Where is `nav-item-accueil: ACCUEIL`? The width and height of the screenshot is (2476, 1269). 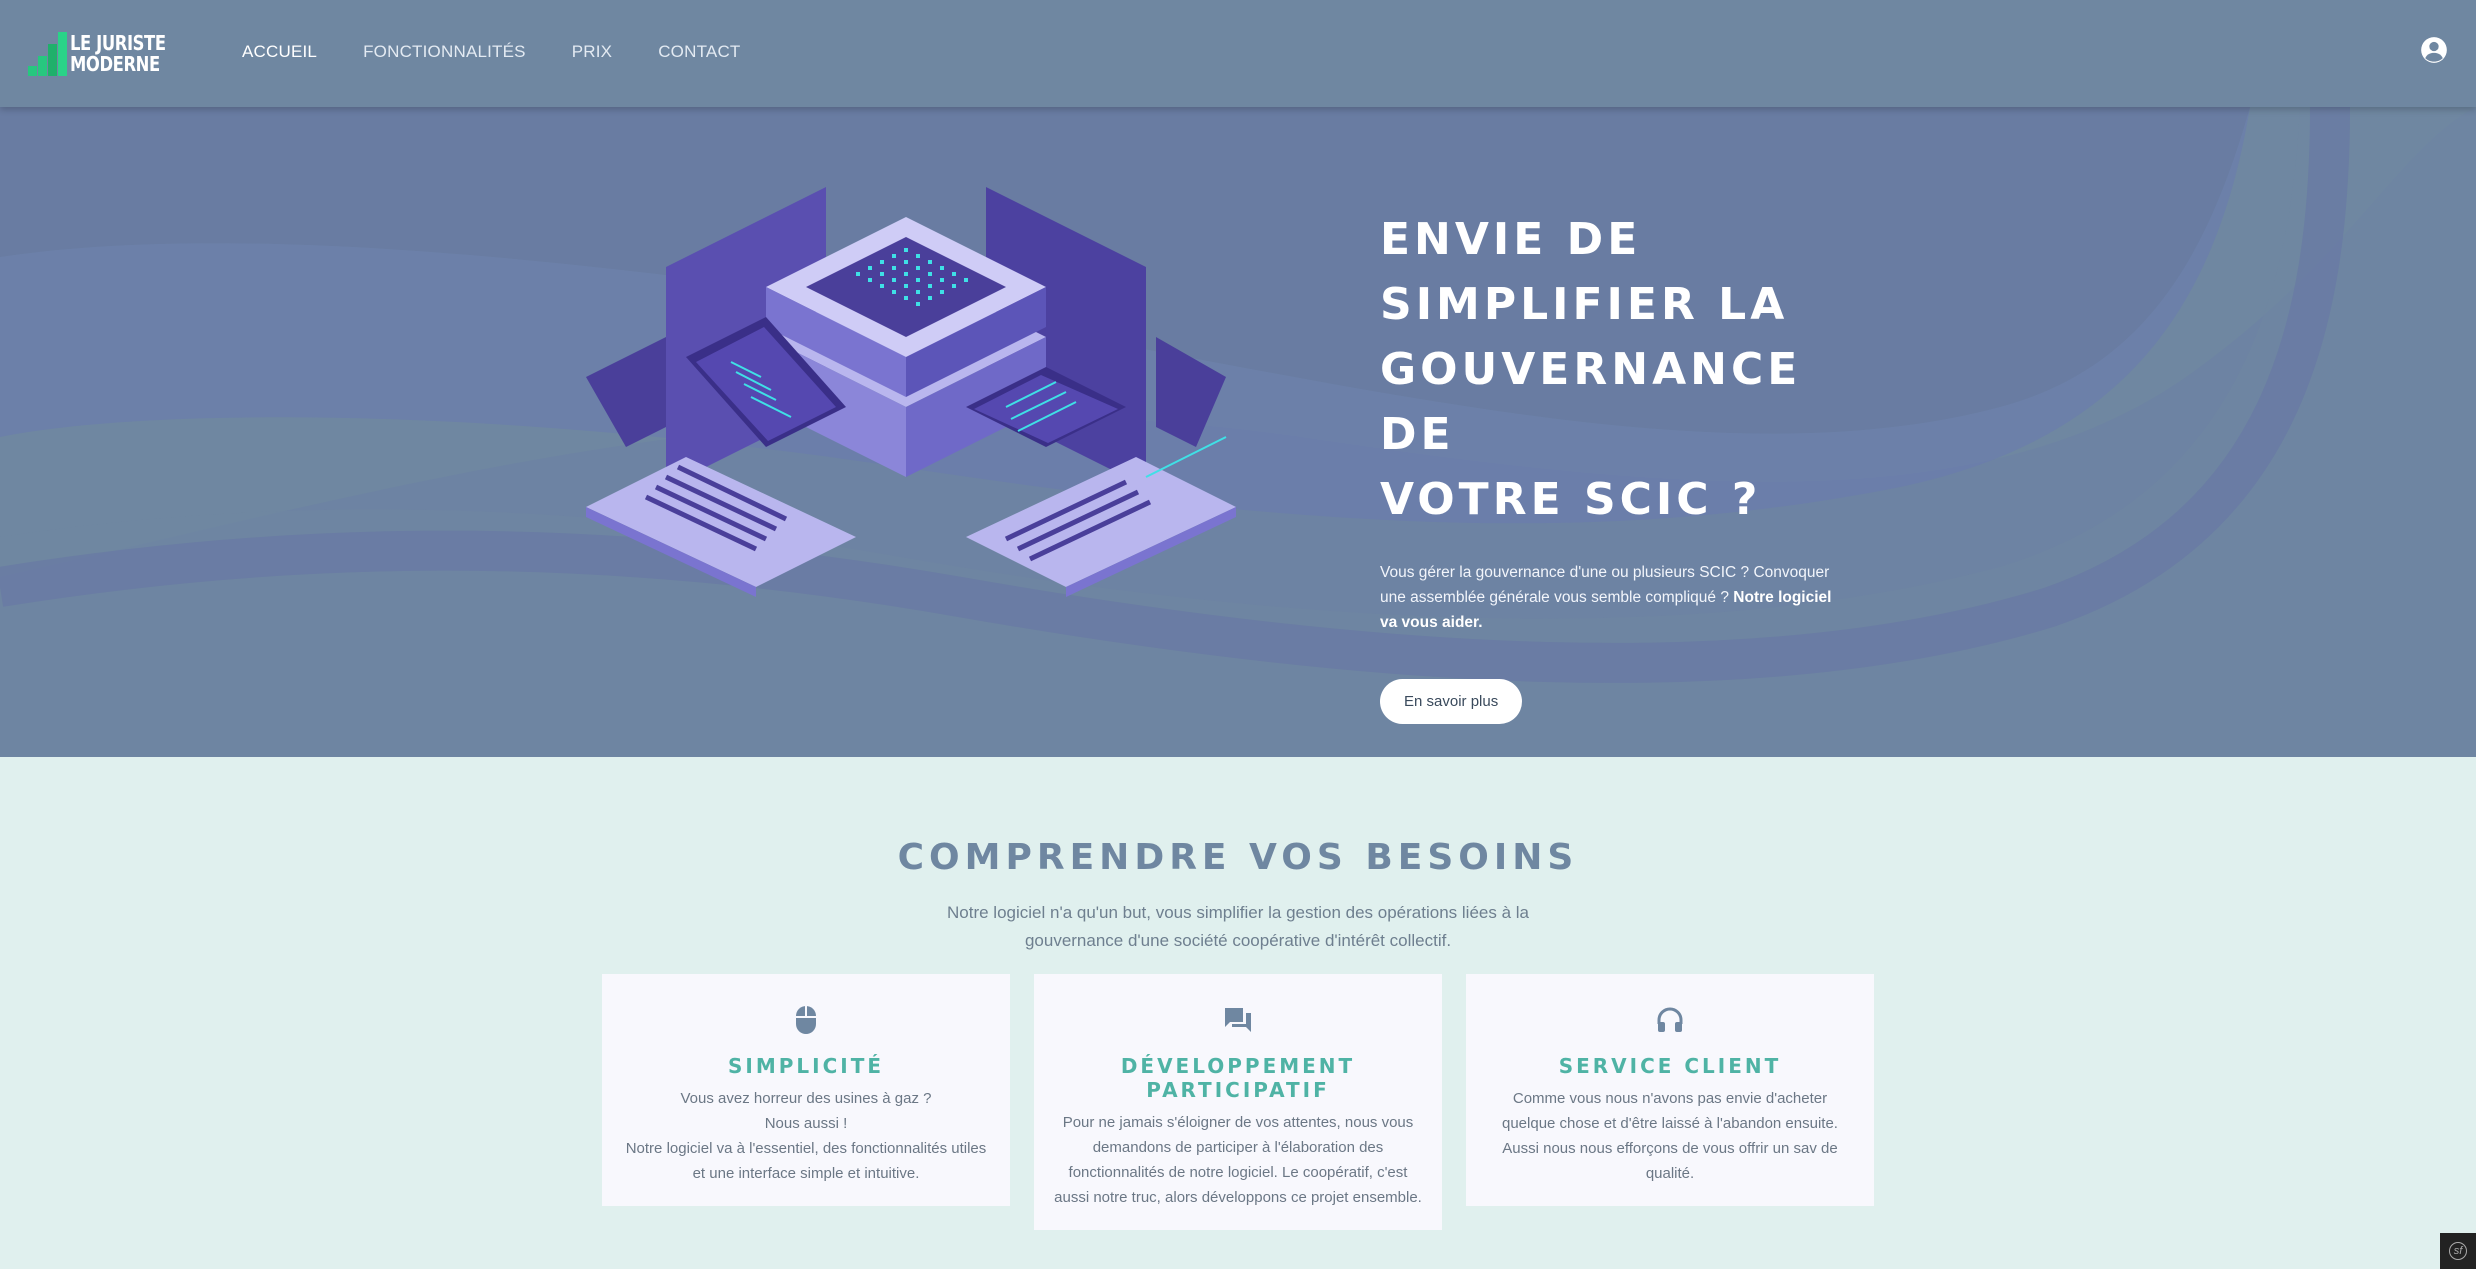 nav-item-accueil: ACCUEIL is located at coordinates (279, 52).